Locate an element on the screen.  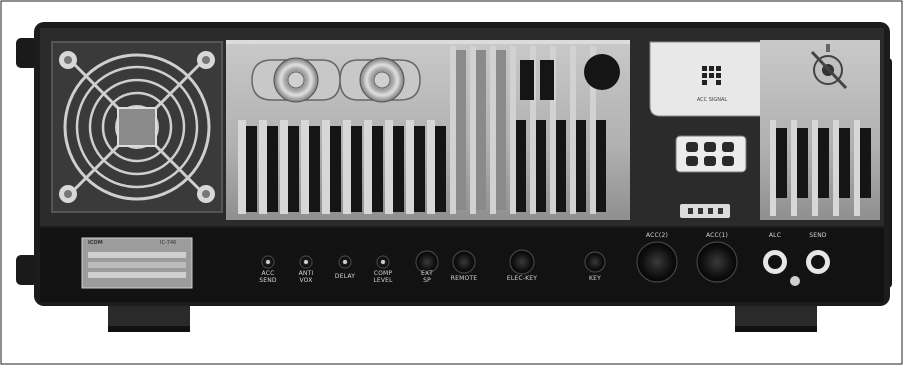
jack-label-send: SEND is located at coordinates (818, 235).